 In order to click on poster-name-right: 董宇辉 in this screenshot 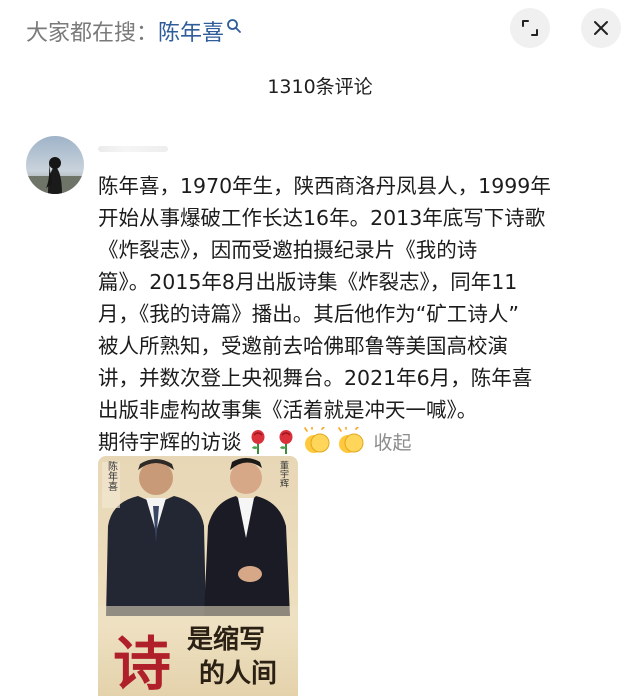, I will do `click(283, 473)`.